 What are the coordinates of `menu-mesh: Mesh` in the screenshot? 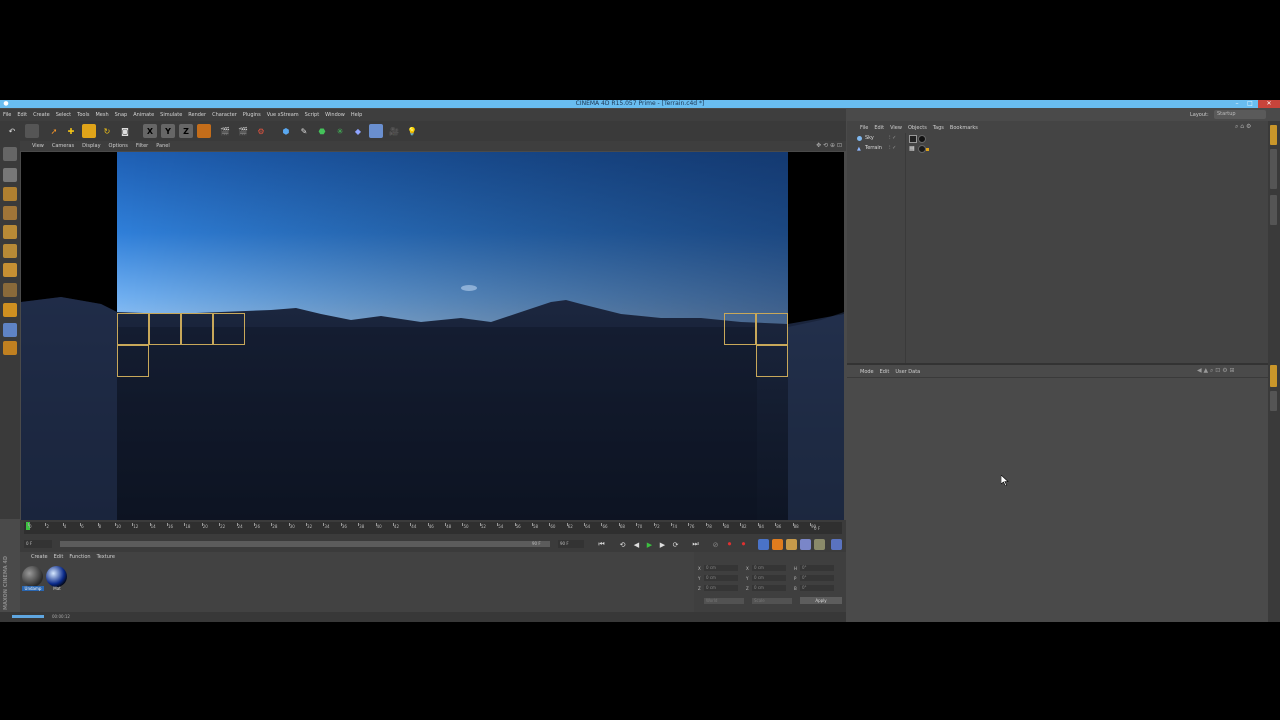 It's located at (101, 115).